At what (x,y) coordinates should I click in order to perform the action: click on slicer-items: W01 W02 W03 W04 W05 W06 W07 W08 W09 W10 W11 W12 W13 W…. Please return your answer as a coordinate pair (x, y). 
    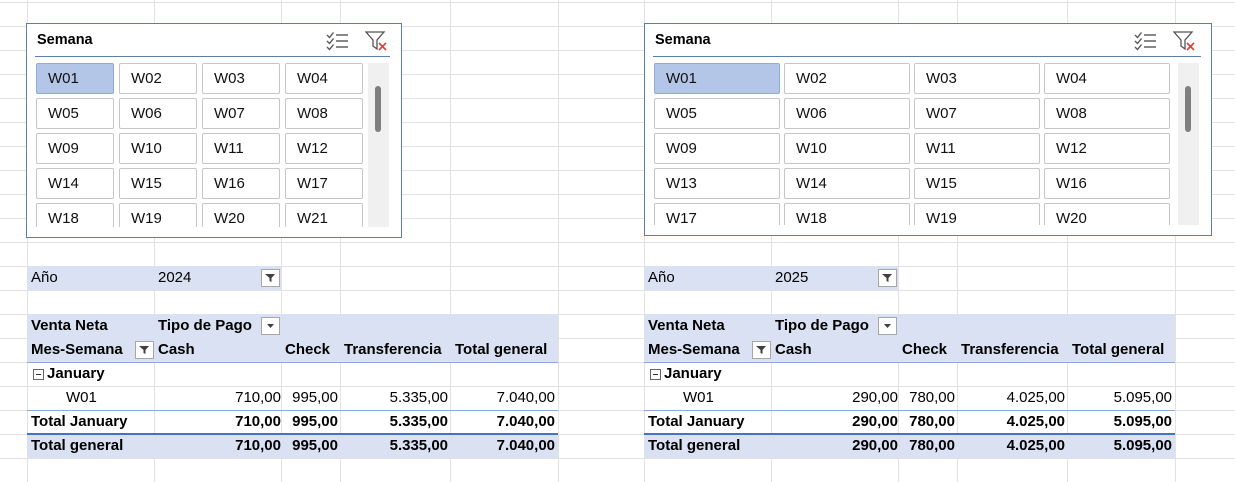
    Looking at the image, I should click on (914, 144).